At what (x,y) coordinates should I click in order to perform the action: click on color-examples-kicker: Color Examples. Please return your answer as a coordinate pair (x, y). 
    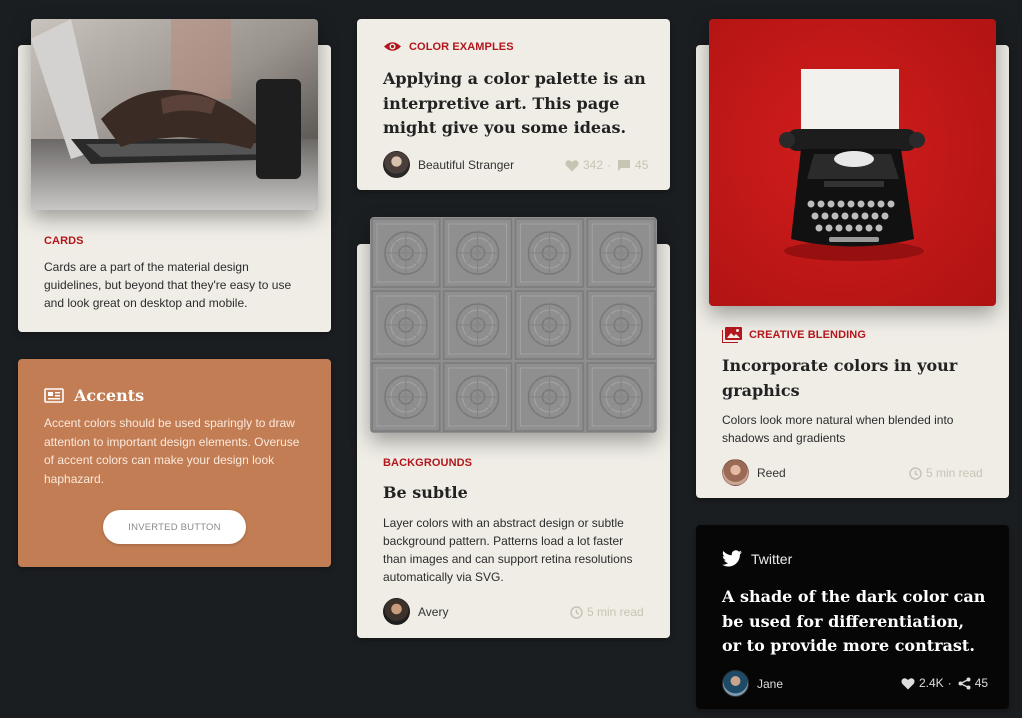
    Looking at the image, I should click on (448, 46).